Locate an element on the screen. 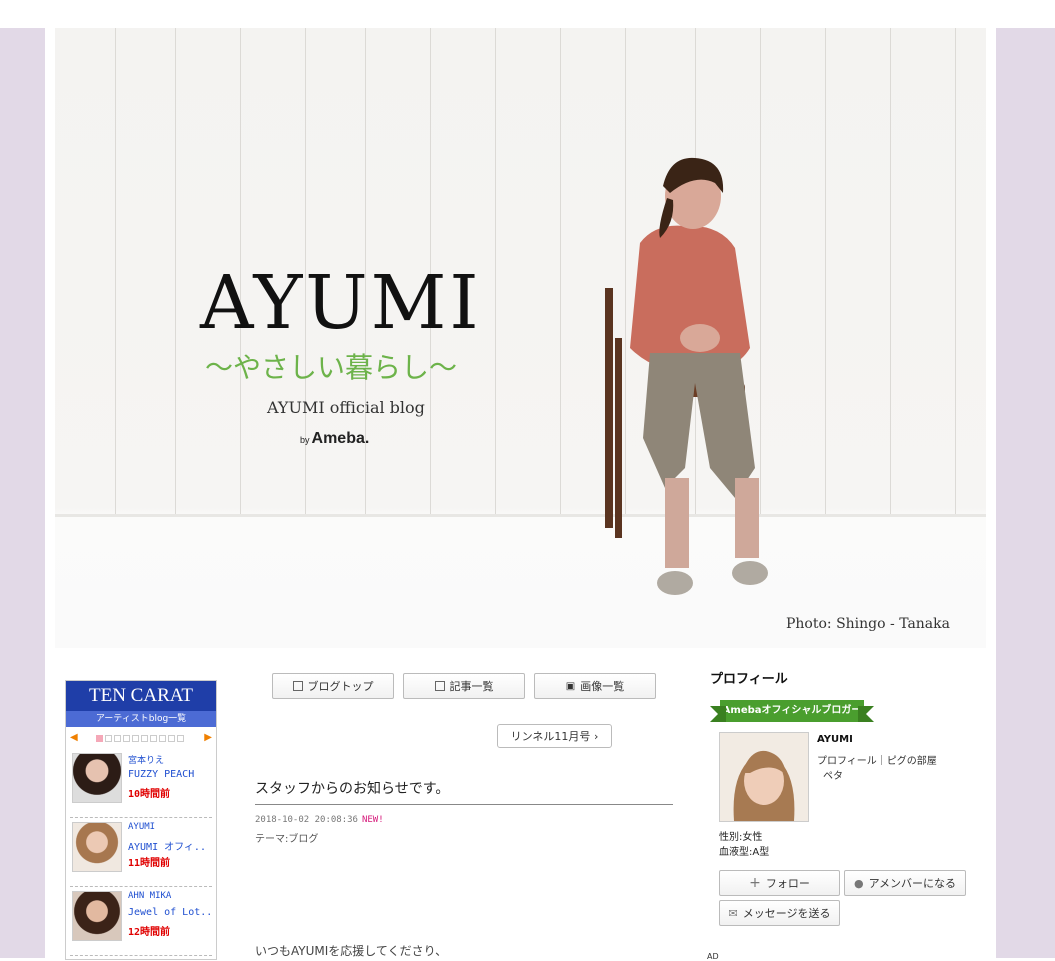  linnel-link-button: リンネル11月号 › is located at coordinates (554, 736).